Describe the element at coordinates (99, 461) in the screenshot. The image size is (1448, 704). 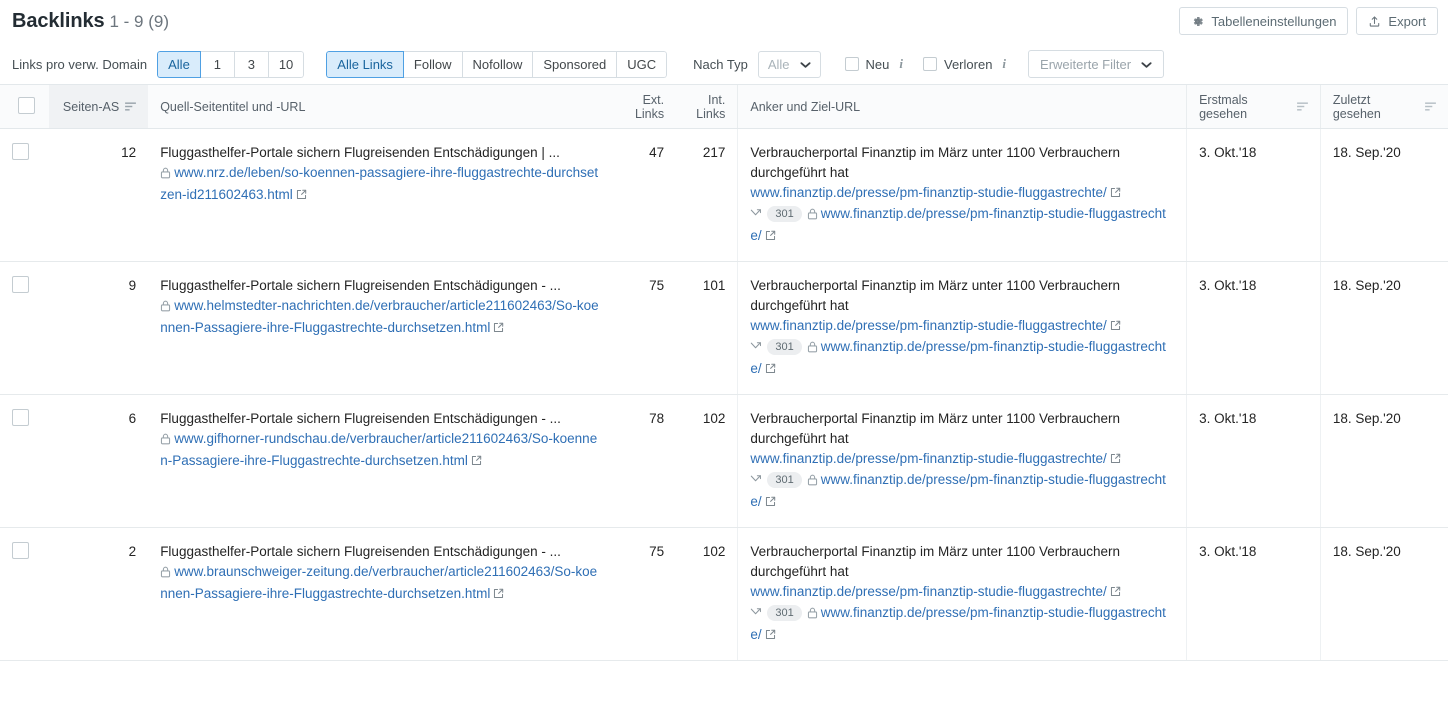
I see `cell-page-as: 6` at that location.